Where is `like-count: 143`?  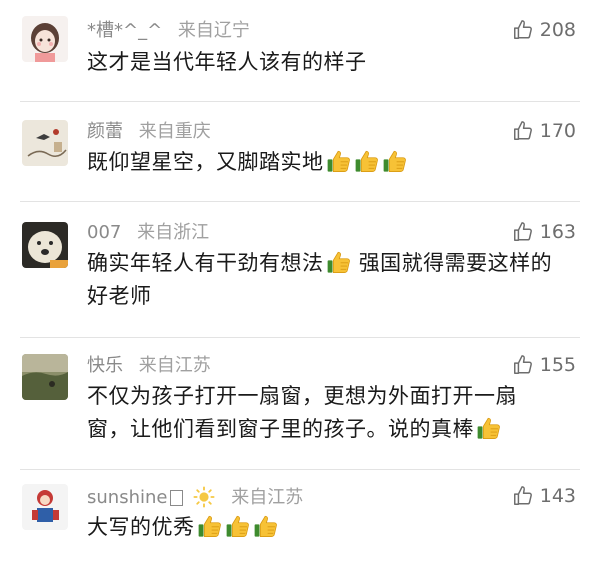 like-count: 143 is located at coordinates (557, 496).